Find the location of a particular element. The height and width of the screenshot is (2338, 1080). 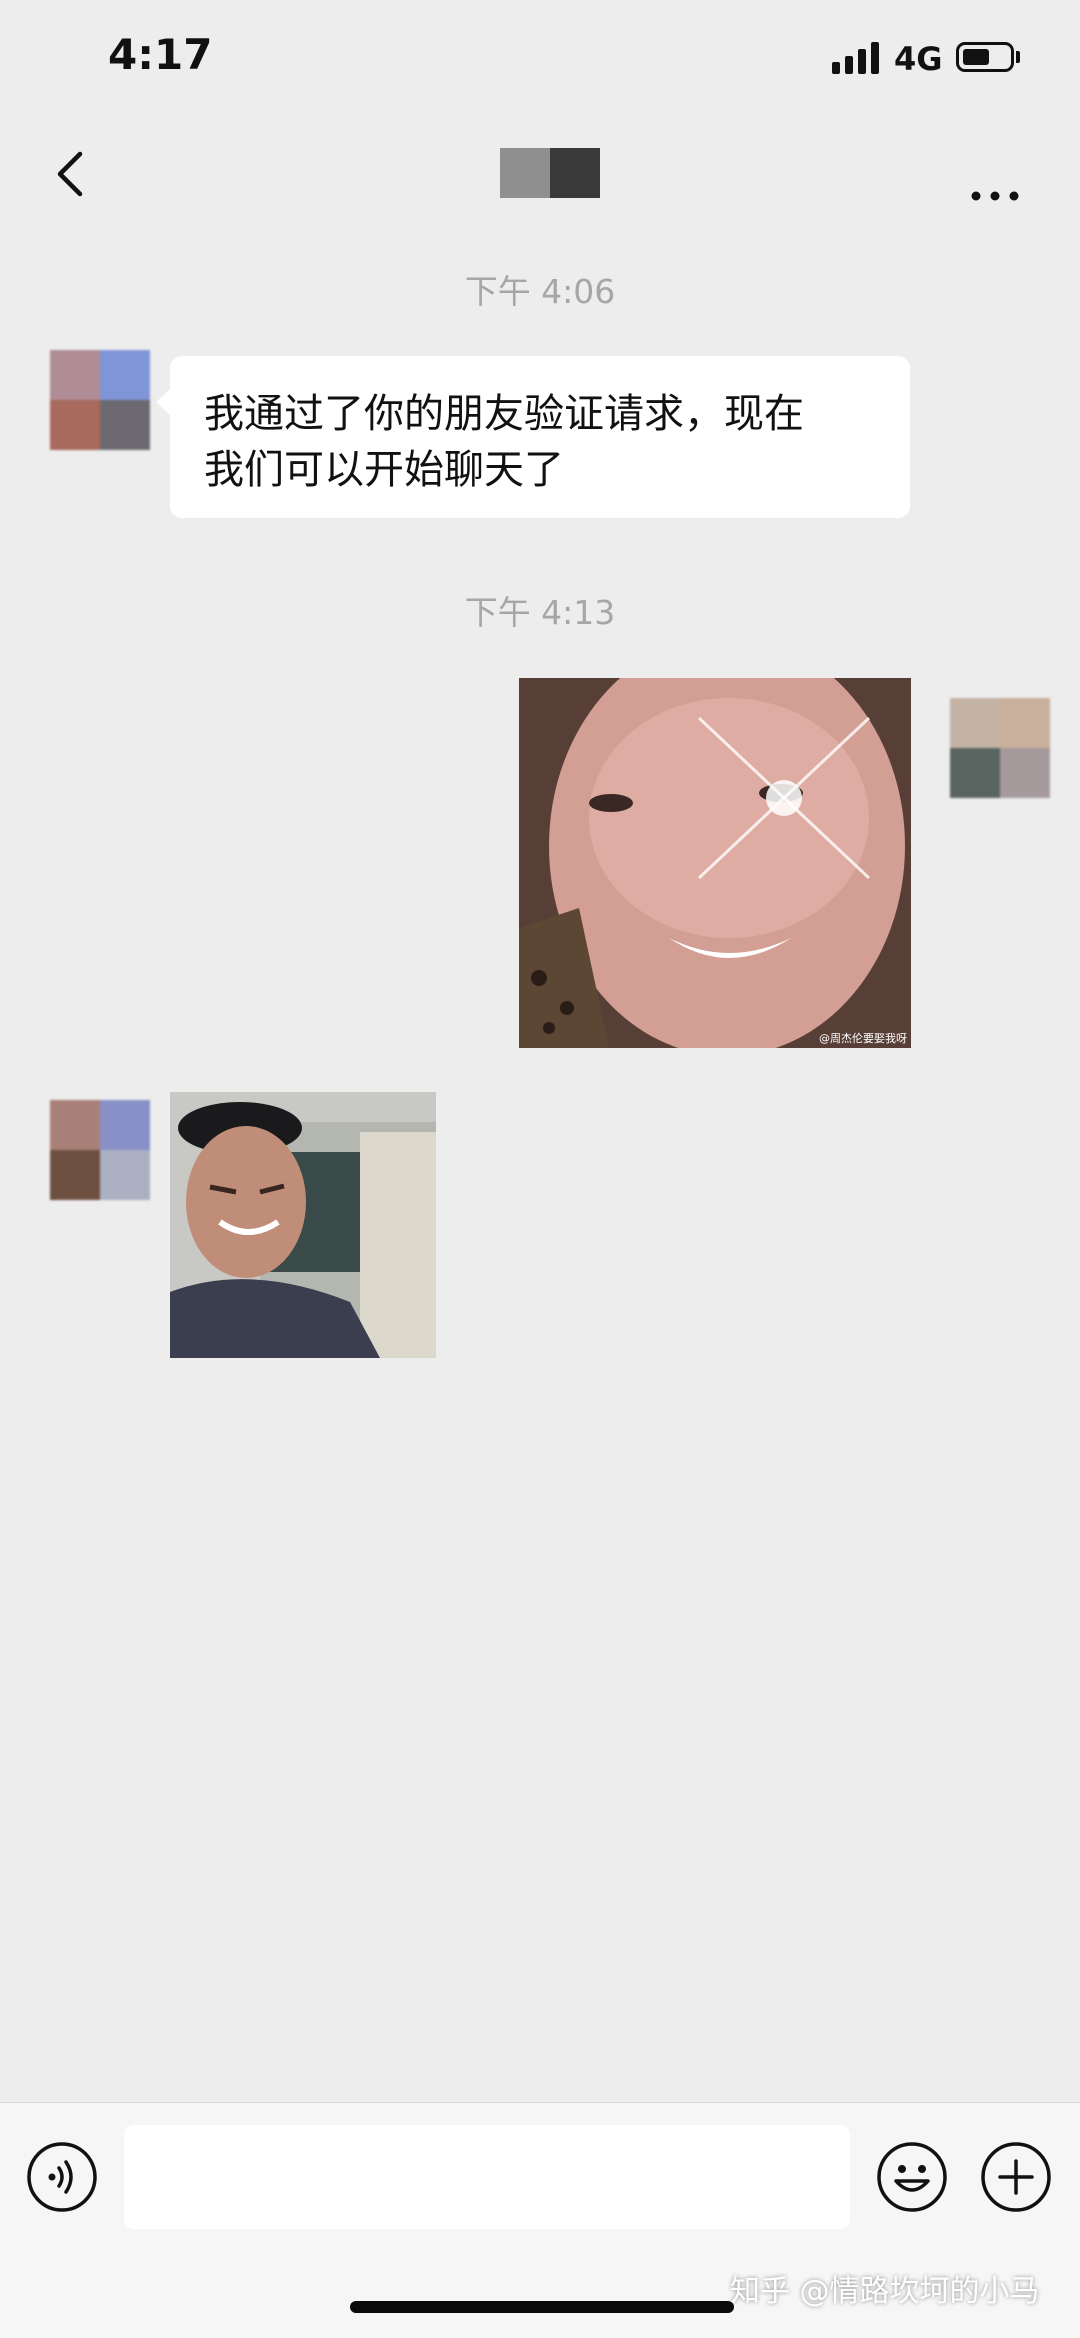

chat-header is located at coordinates (540, 175).